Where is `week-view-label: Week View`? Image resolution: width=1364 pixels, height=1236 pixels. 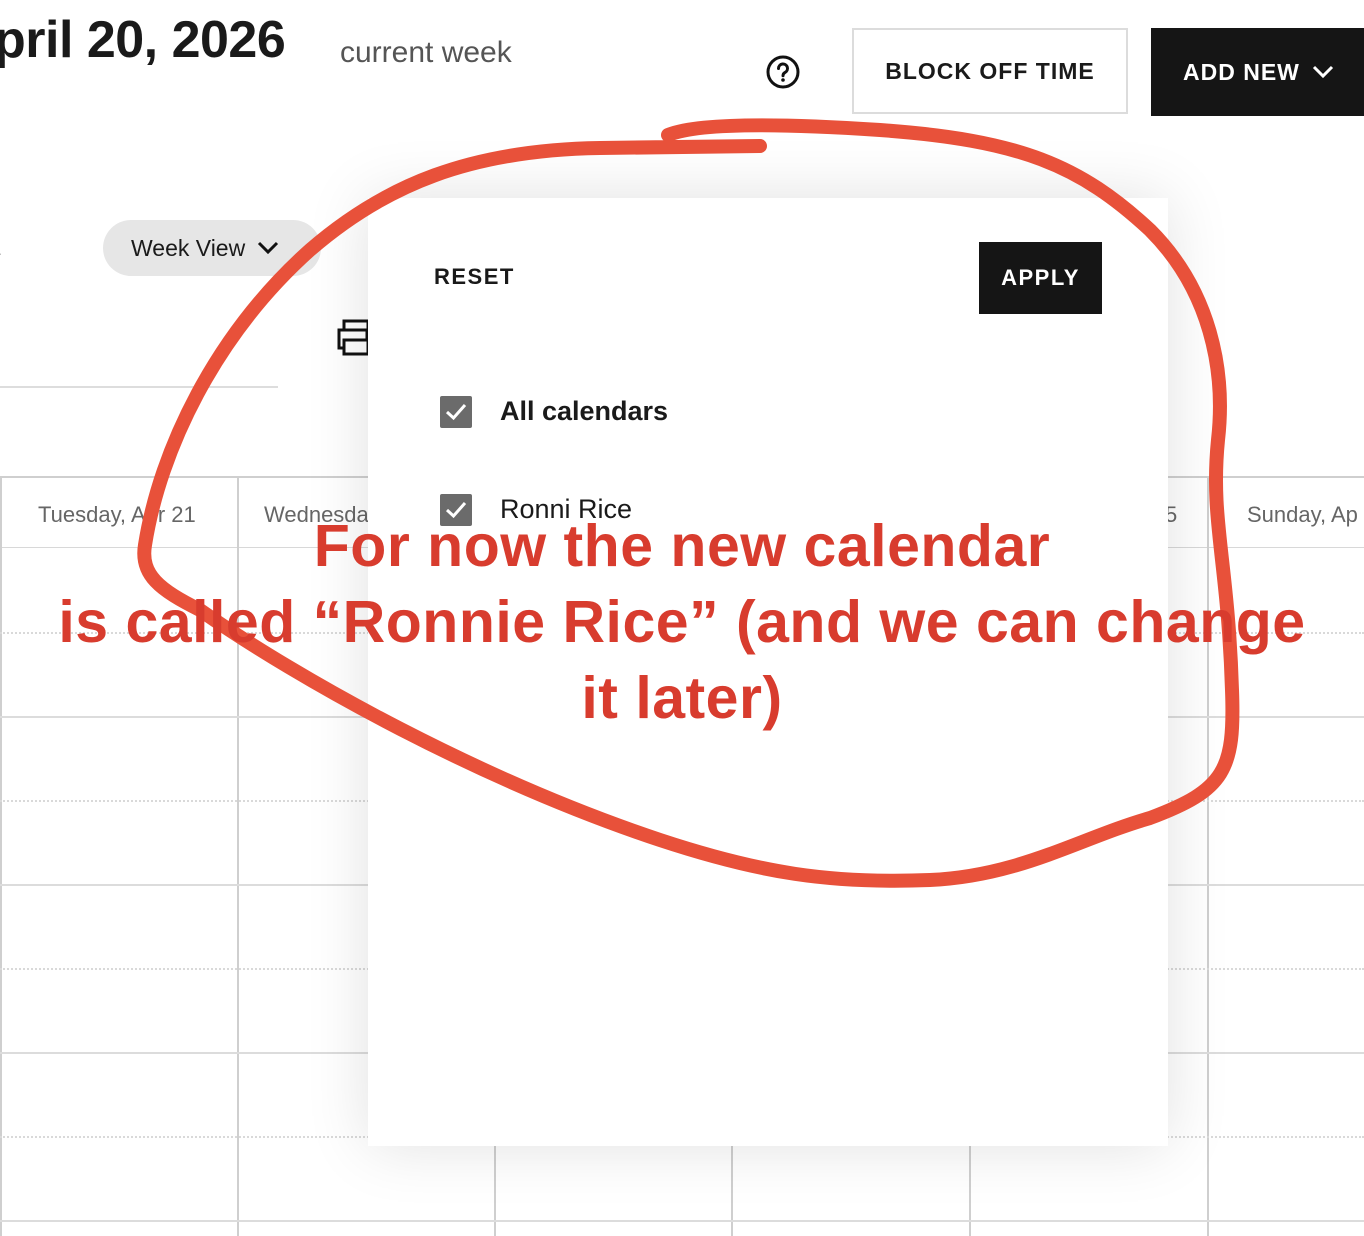 week-view-label: Week View is located at coordinates (188, 247).